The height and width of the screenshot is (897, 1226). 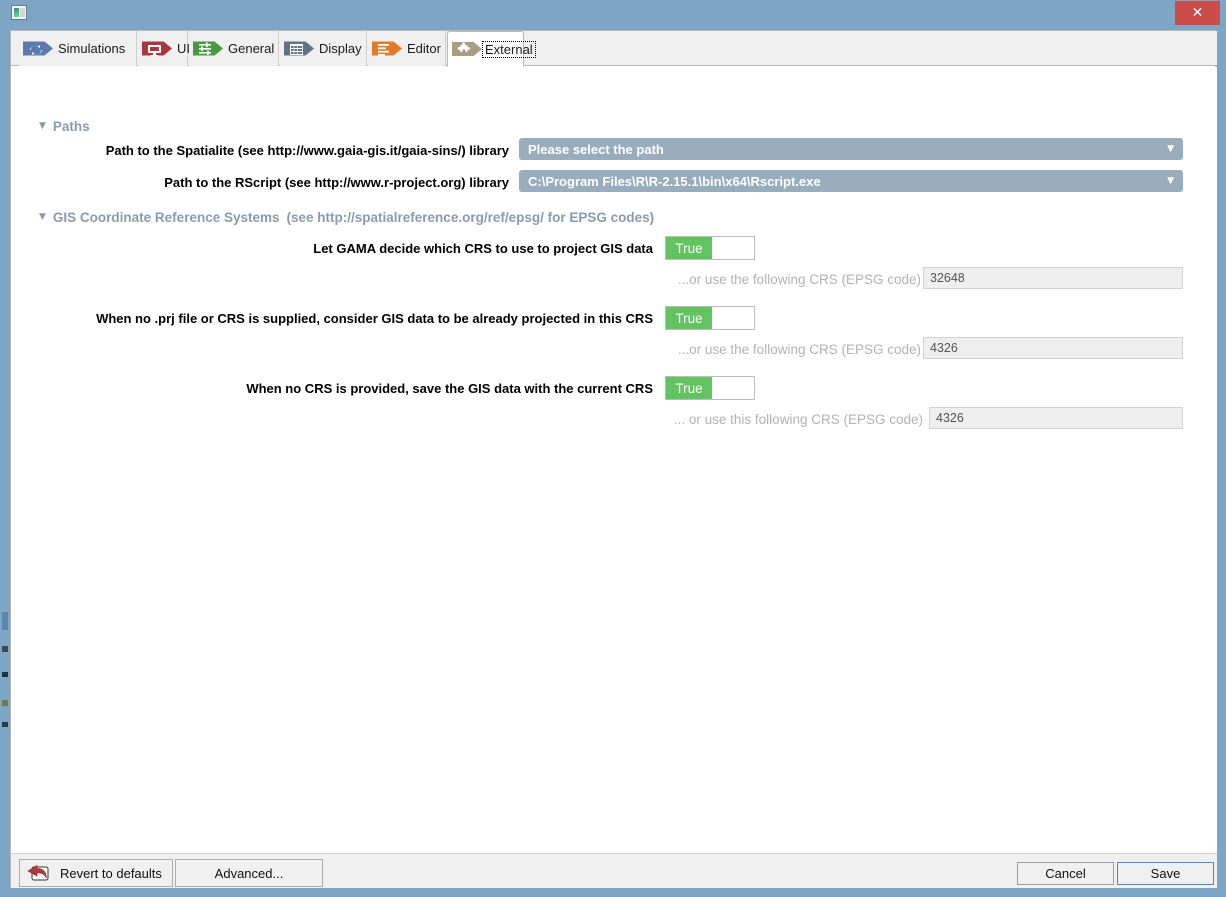 I want to click on tab-label-simulations: Simulations, so click(x=92, y=48).